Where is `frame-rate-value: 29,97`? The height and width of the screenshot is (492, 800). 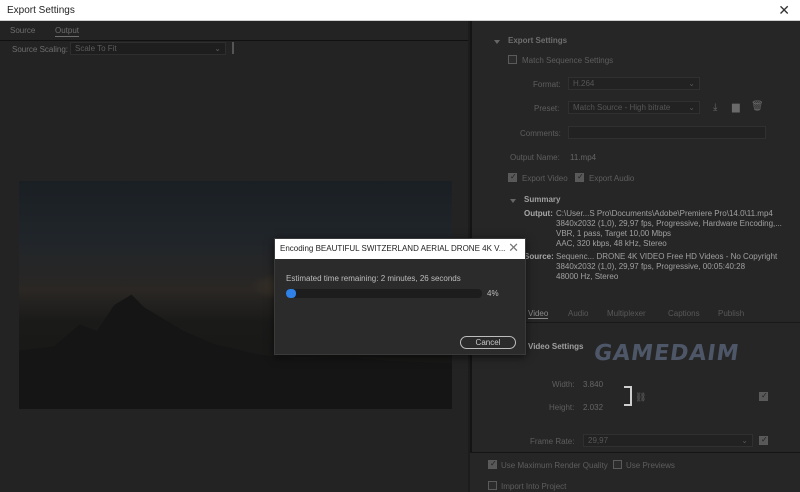 frame-rate-value: 29,97 is located at coordinates (598, 440).